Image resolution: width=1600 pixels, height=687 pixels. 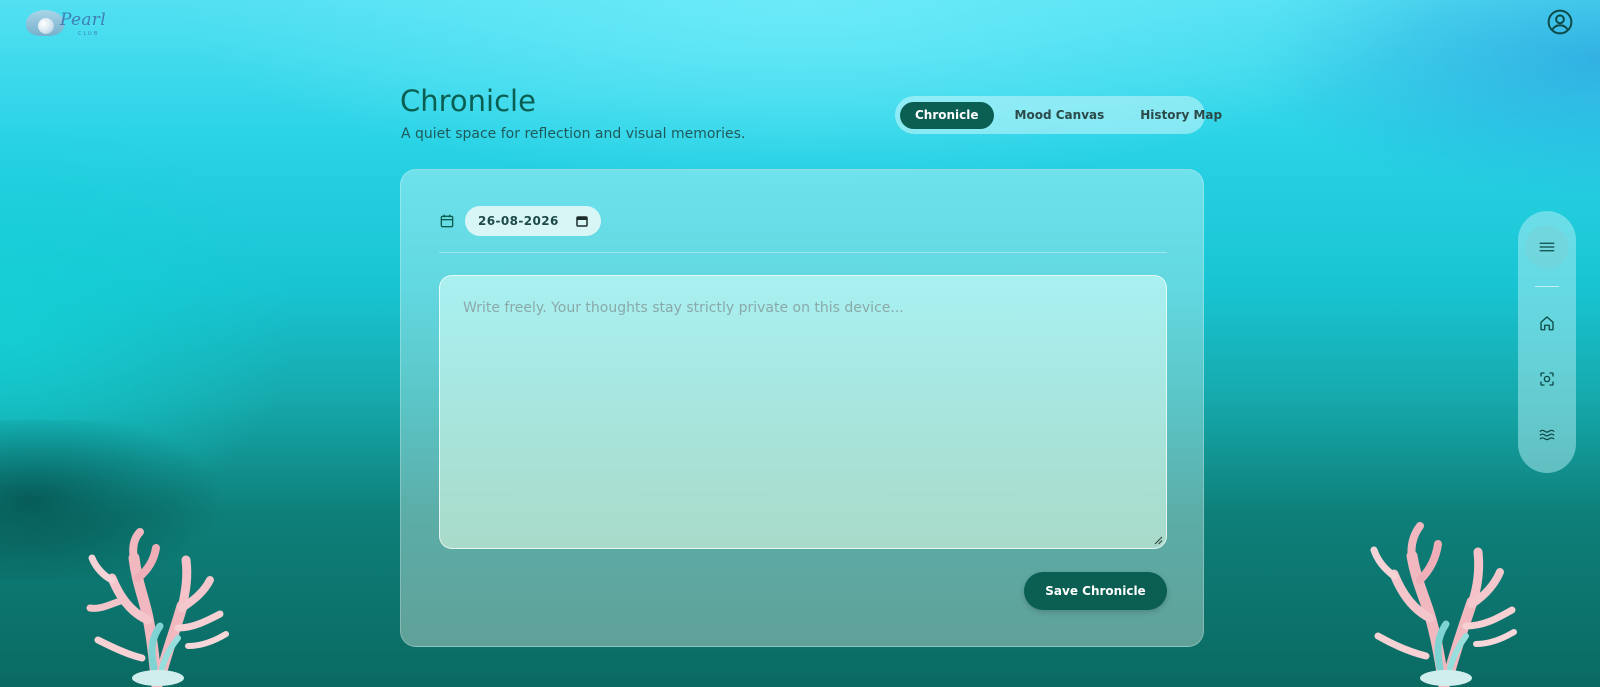 I want to click on pearl-icon, so click(x=46, y=26).